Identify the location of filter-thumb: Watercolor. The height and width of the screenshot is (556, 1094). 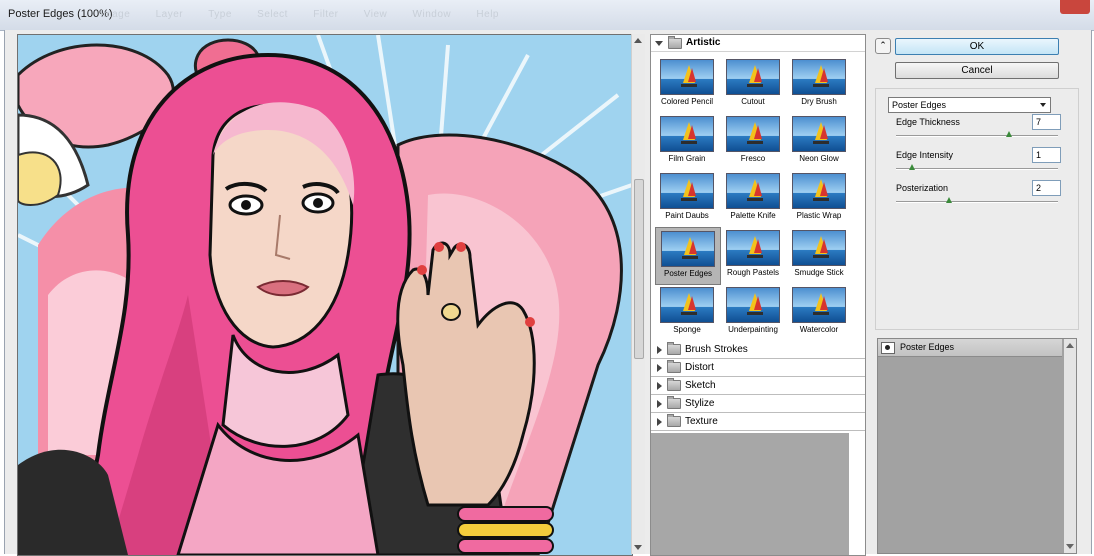
(819, 312).